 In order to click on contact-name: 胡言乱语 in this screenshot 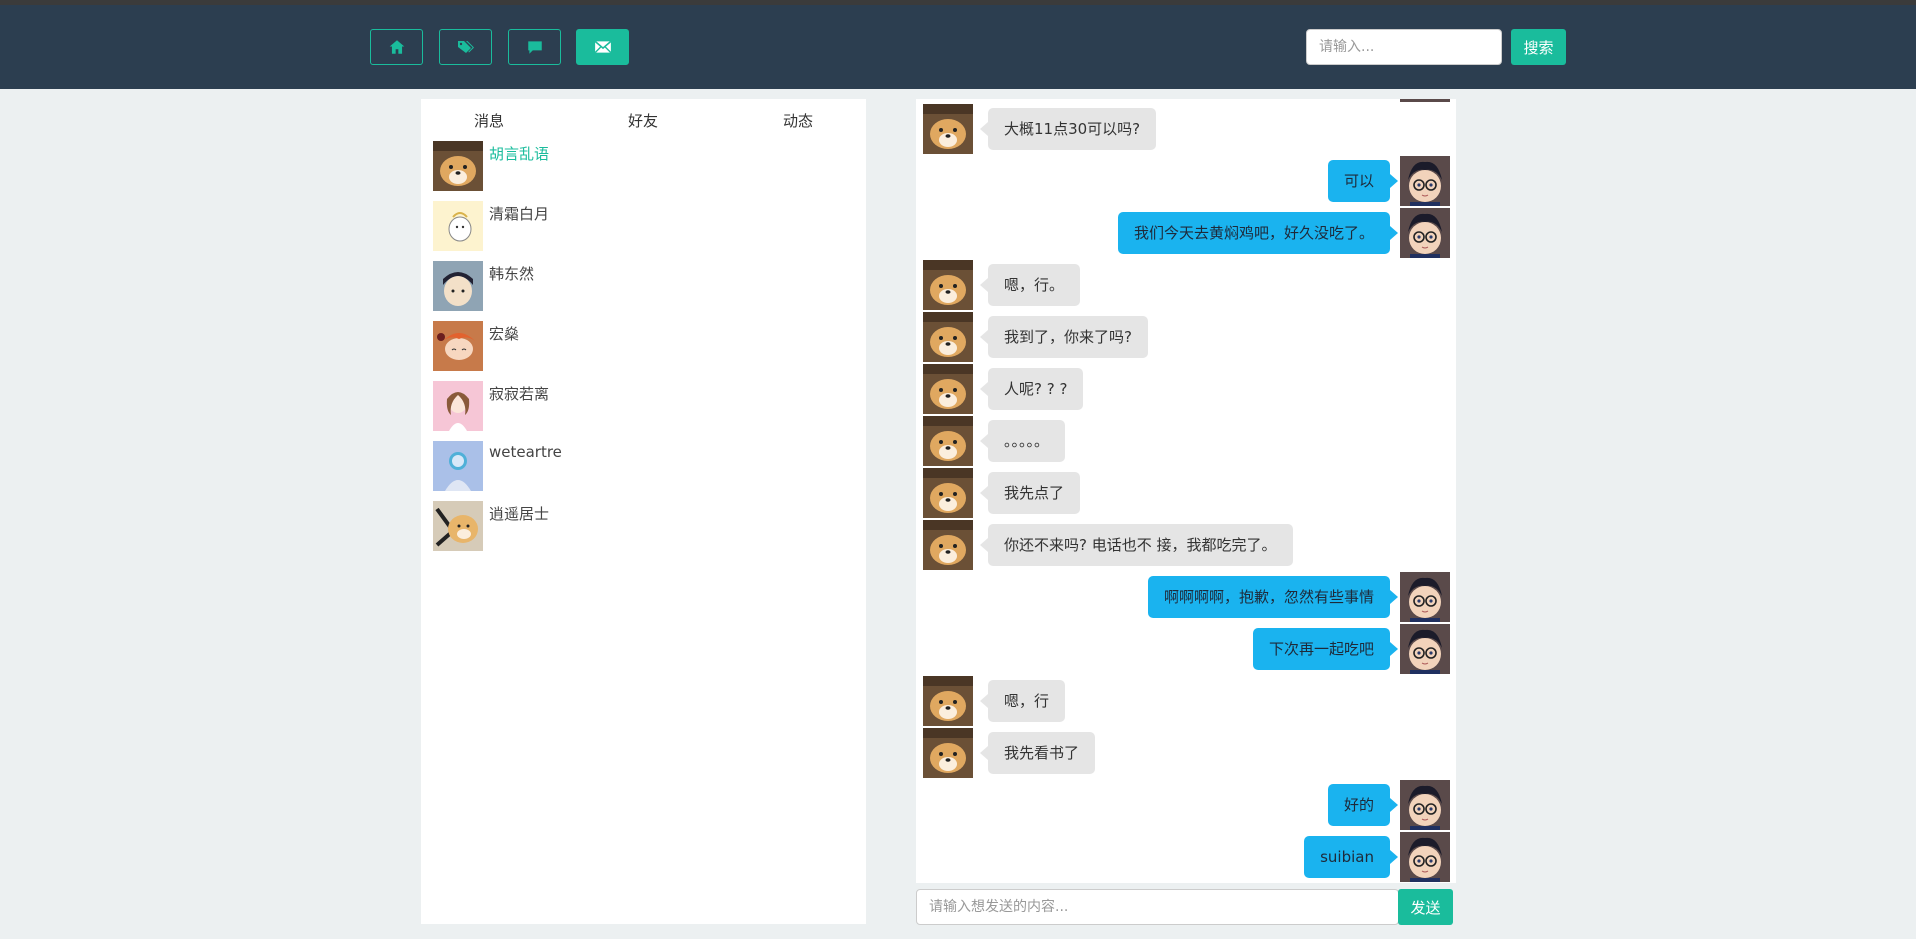, I will do `click(519, 154)`.